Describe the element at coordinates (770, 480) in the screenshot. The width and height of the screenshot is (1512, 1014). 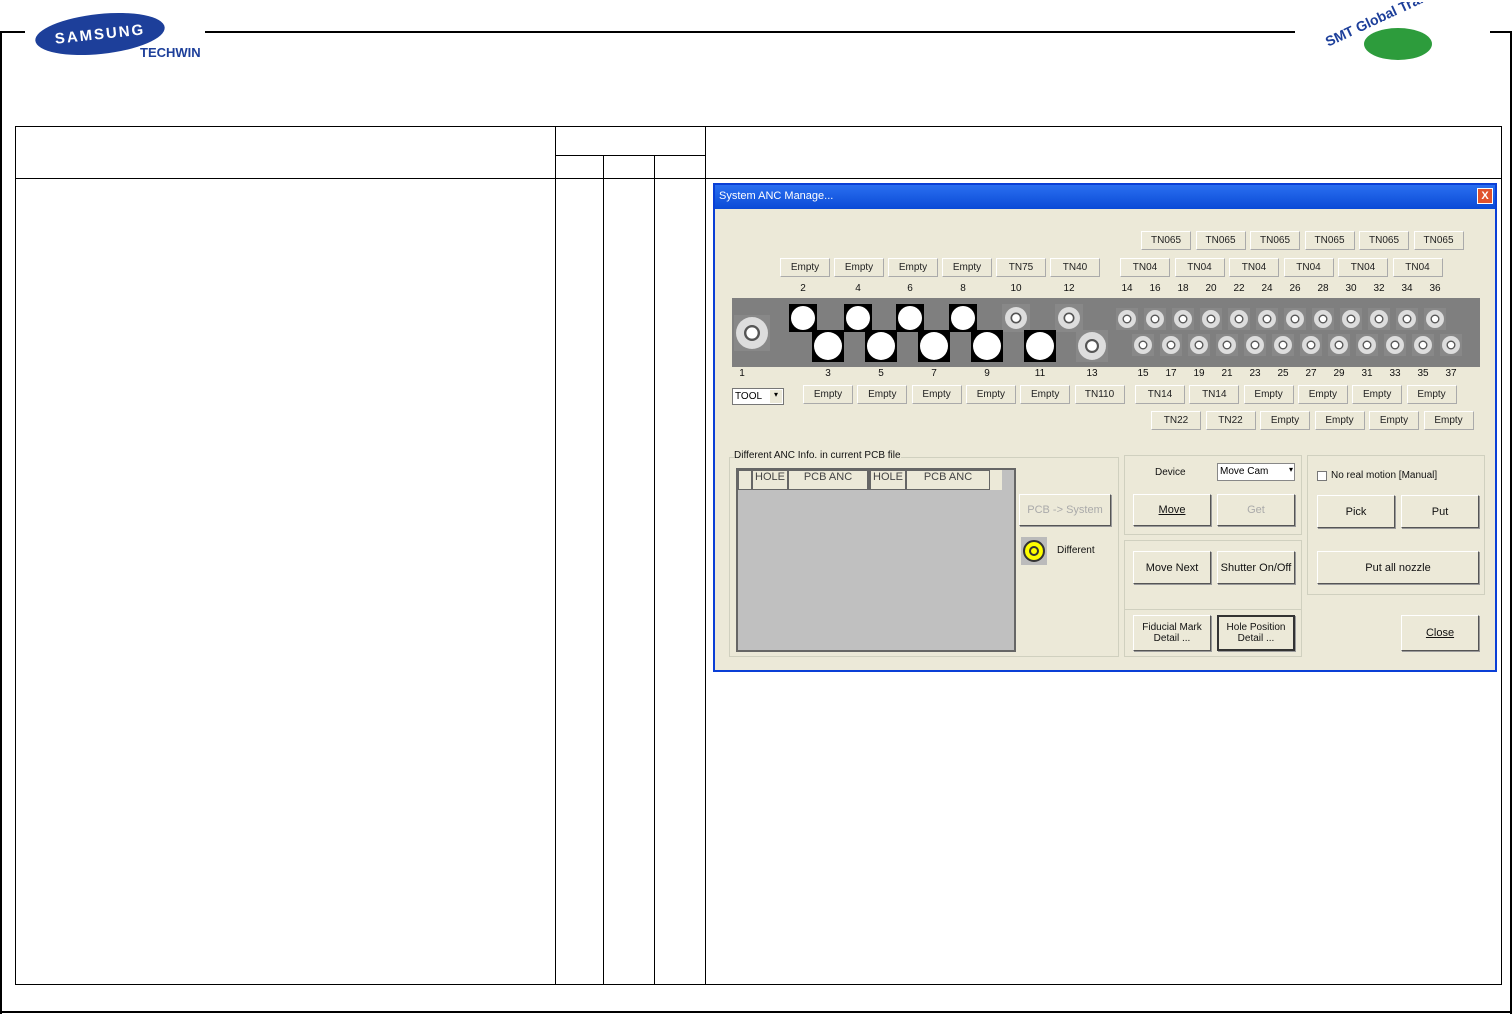
I see `column-hole: HOLE` at that location.